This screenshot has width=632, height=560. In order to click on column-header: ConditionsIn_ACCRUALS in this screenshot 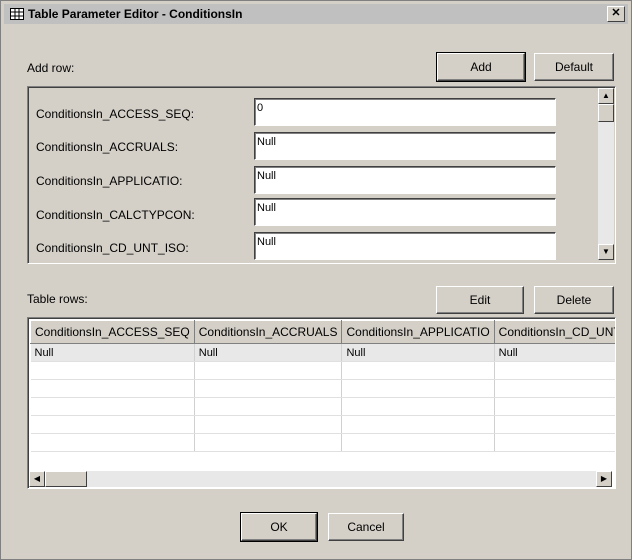, I will do `click(268, 332)`.